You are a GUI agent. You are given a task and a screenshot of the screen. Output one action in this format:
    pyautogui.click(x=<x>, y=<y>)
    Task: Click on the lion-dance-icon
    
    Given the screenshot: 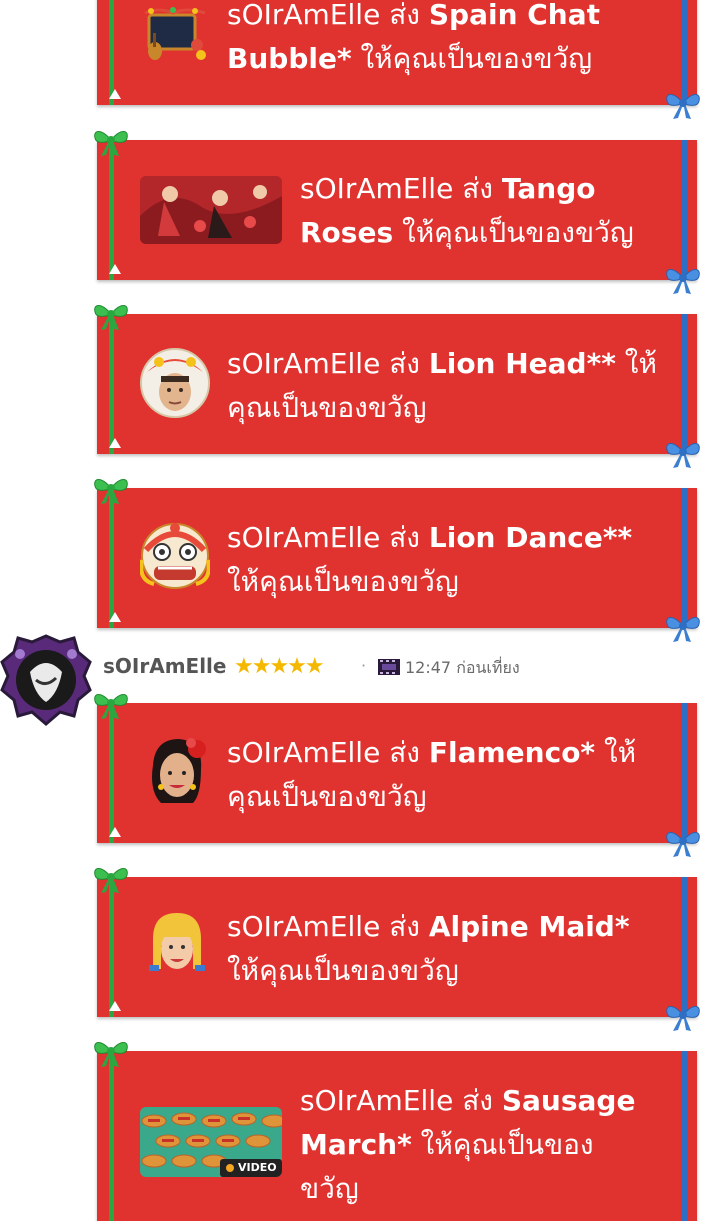 What is the action you would take?
    pyautogui.click(x=175, y=556)
    